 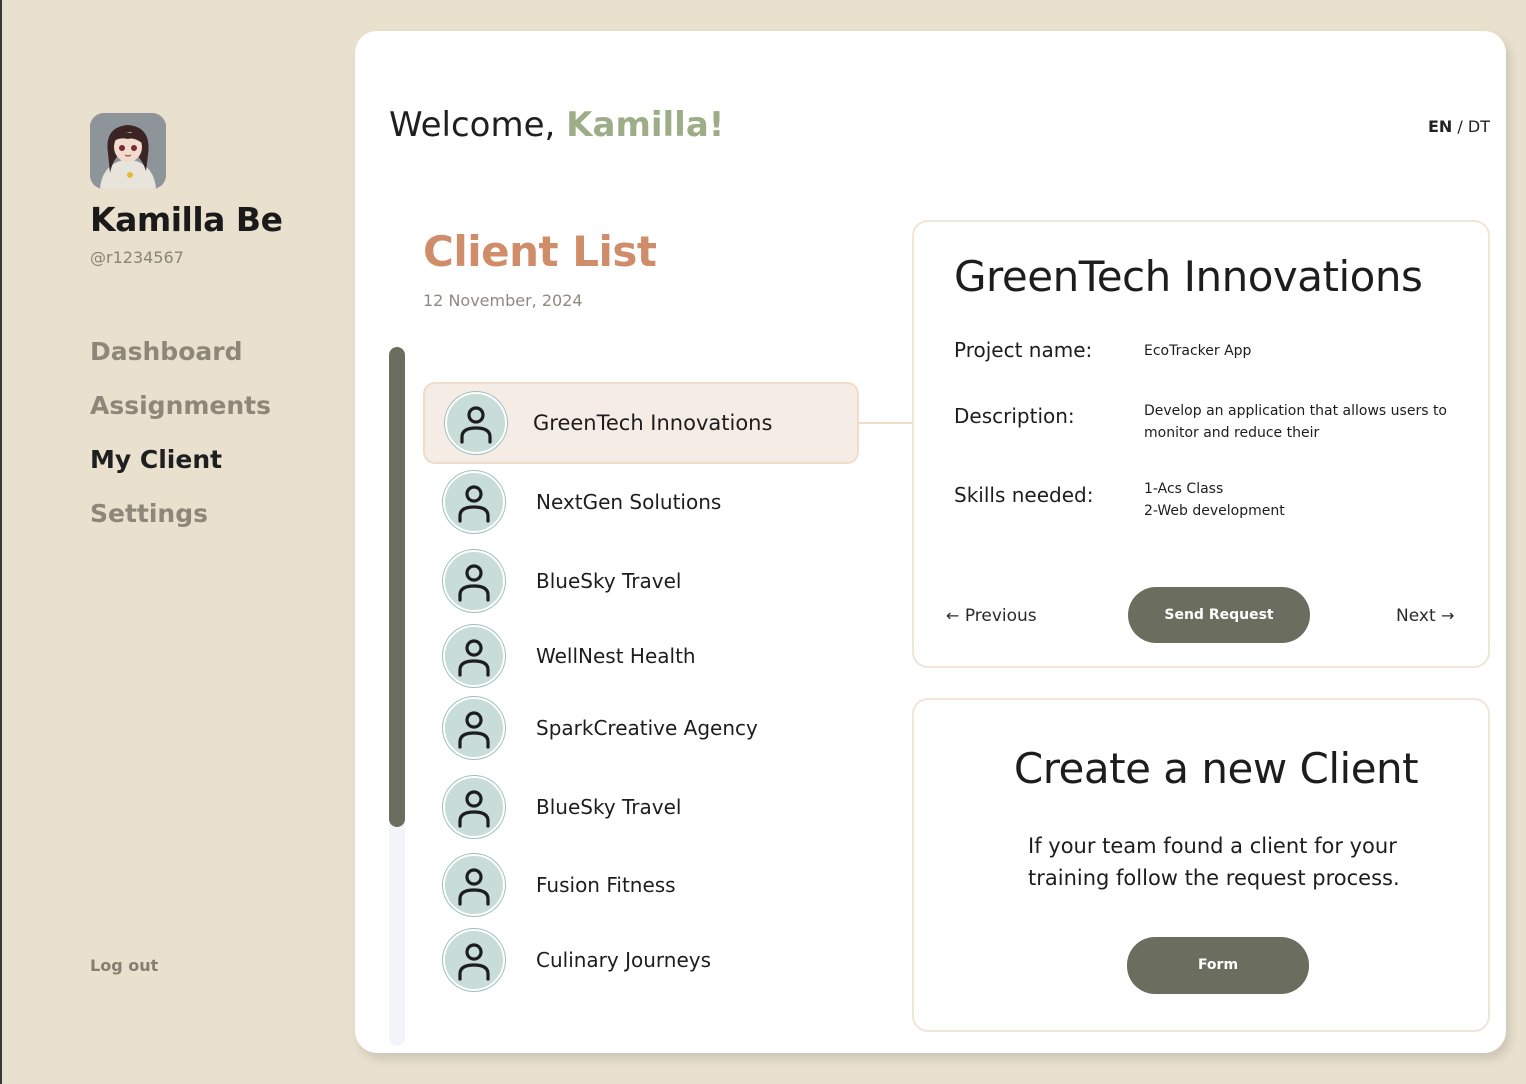 I want to click on client-row: NextGen Solutions, so click(x=641, y=503).